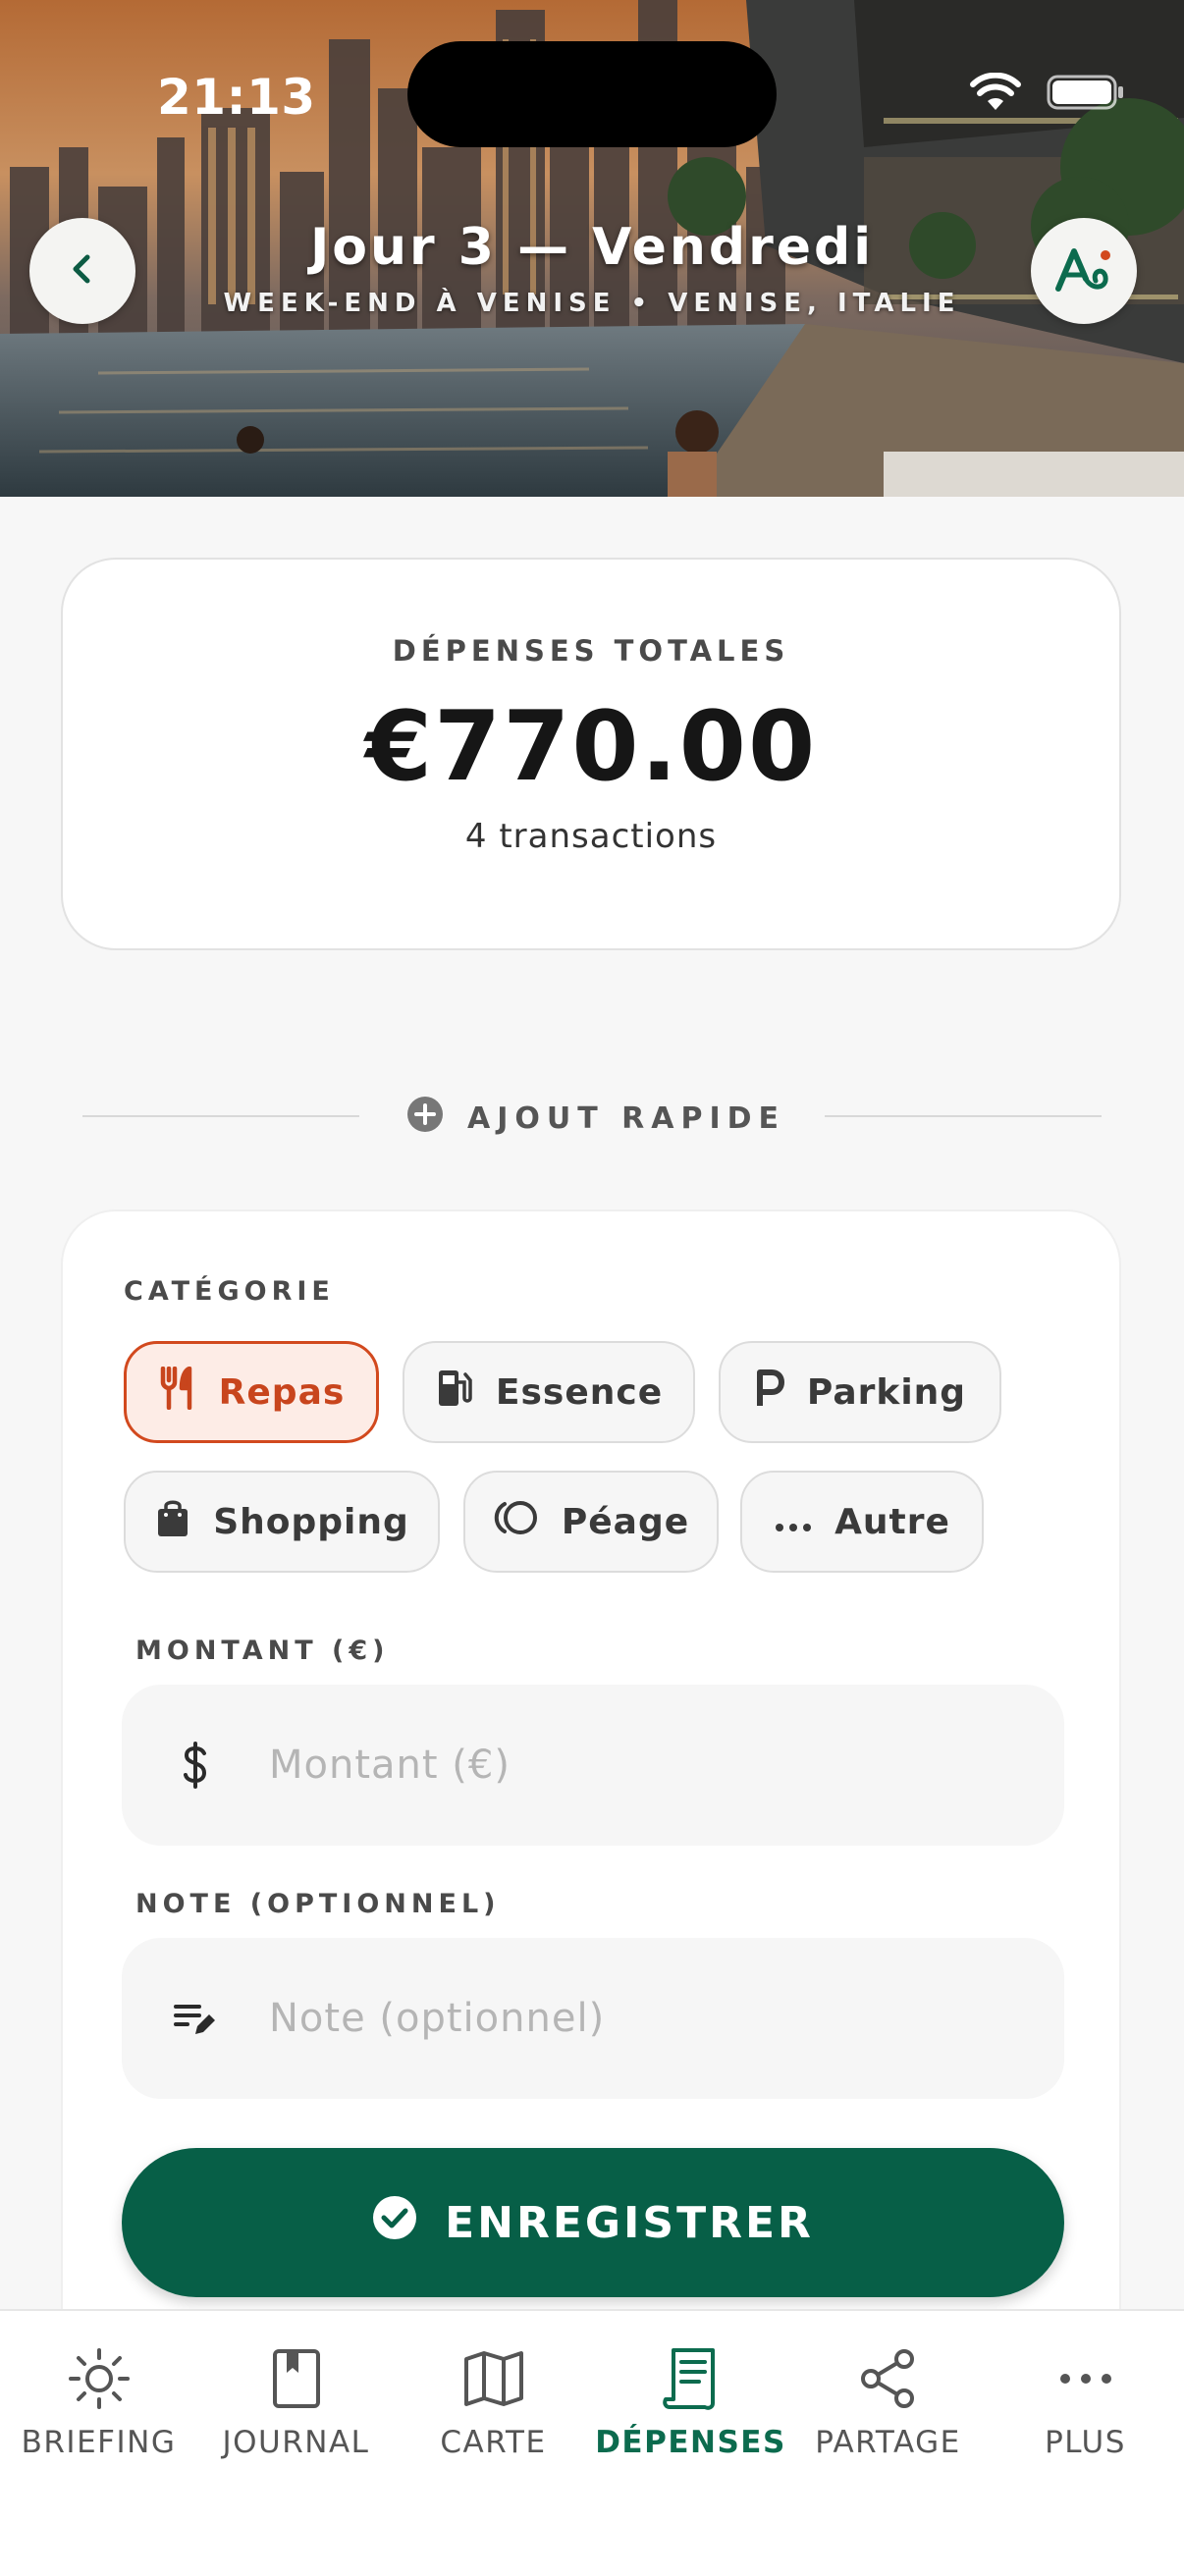 Image resolution: width=1184 pixels, height=2576 pixels. I want to click on quick-add-header: AJOUT RAPIDE, so click(596, 1118).